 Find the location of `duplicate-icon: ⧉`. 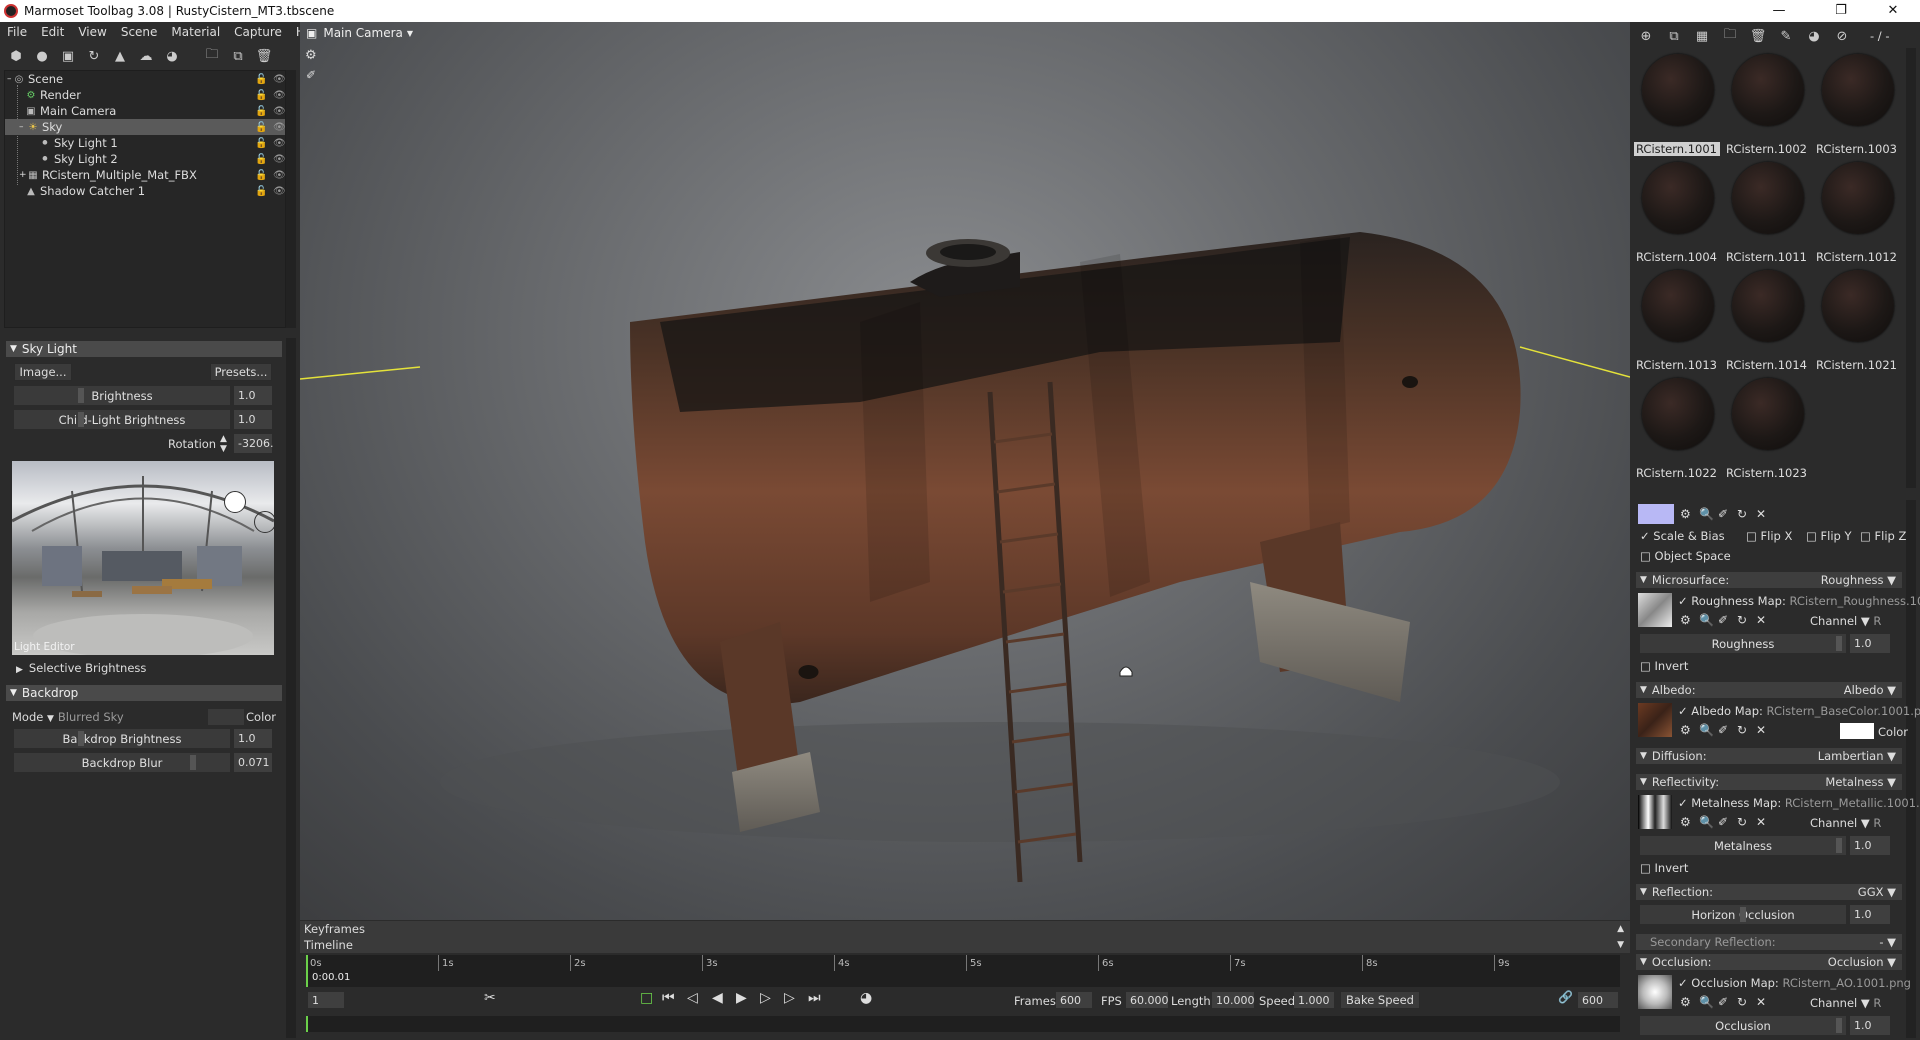

duplicate-icon: ⧉ is located at coordinates (238, 56).